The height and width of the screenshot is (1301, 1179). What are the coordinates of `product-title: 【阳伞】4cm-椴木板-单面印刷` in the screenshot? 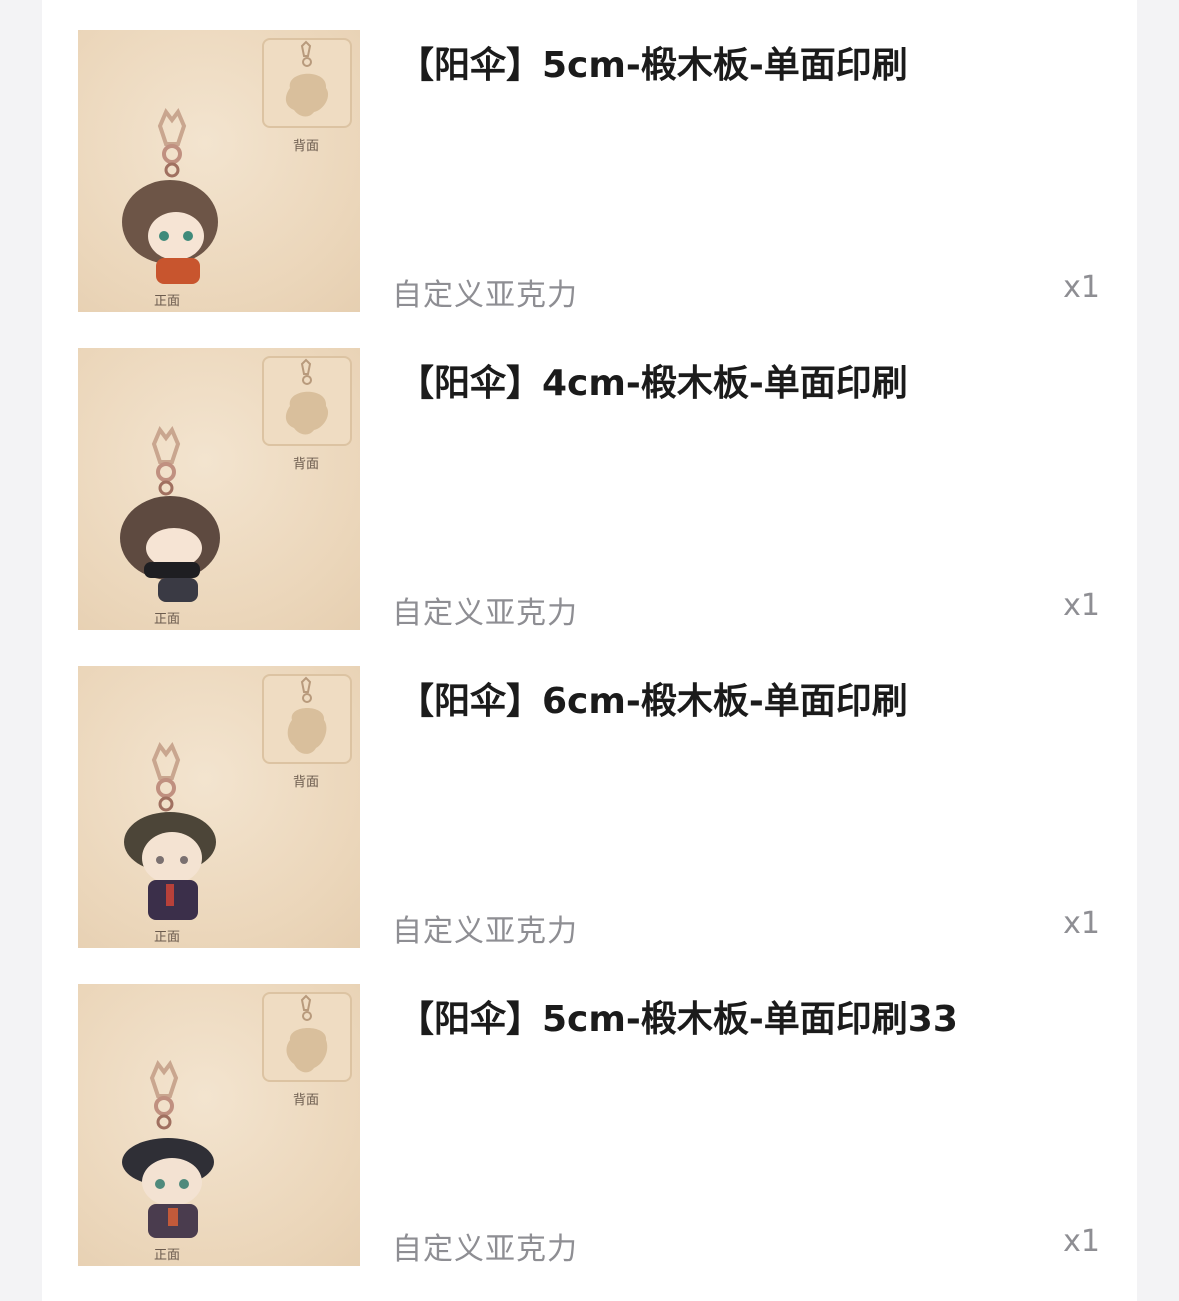 It's located at (653, 380).